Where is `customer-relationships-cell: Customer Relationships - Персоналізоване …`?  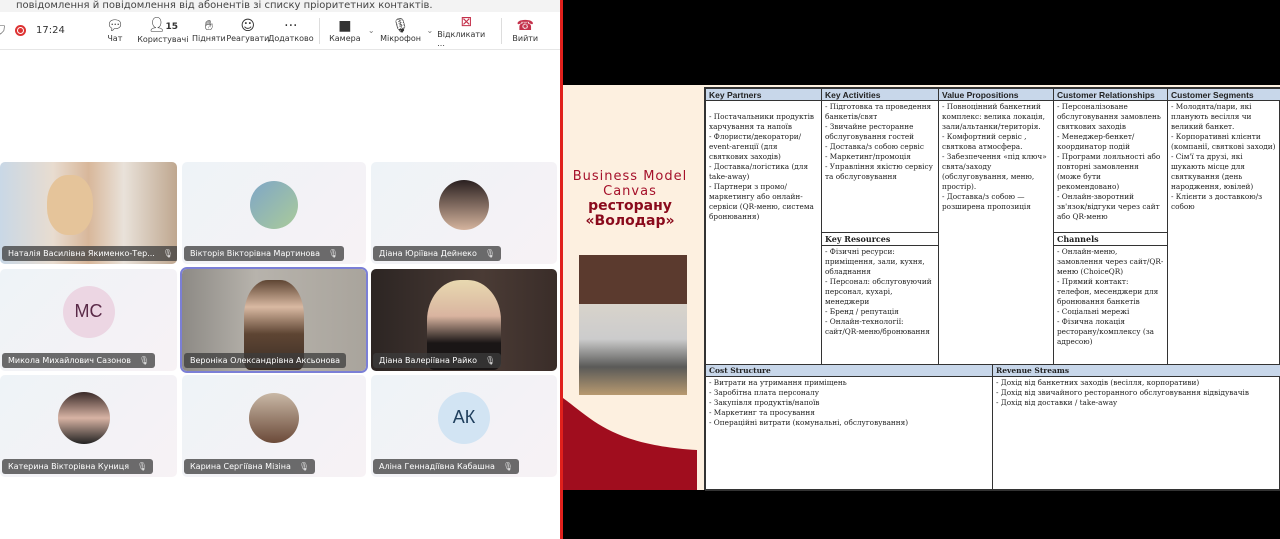 customer-relationships-cell: Customer Relationships - Персоналізоване … is located at coordinates (1110, 160).